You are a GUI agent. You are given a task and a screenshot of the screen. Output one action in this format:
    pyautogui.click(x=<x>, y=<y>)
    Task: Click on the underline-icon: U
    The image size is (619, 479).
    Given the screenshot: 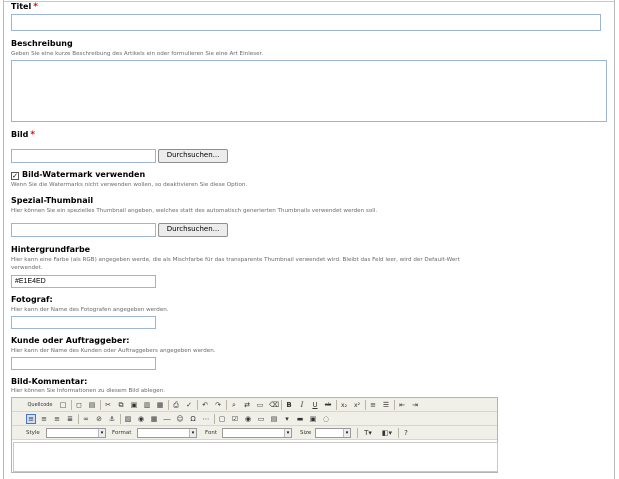 What is the action you would take?
    pyautogui.click(x=315, y=405)
    